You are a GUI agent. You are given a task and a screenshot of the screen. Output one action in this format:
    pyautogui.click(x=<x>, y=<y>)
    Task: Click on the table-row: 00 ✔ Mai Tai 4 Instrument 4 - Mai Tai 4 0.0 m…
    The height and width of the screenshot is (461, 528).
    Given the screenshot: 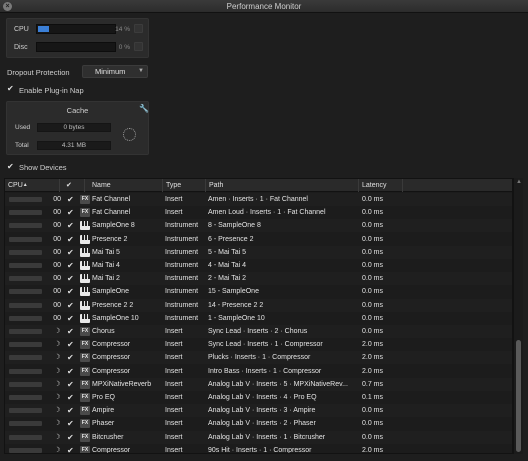 What is the action you would take?
    pyautogui.click(x=258, y=265)
    